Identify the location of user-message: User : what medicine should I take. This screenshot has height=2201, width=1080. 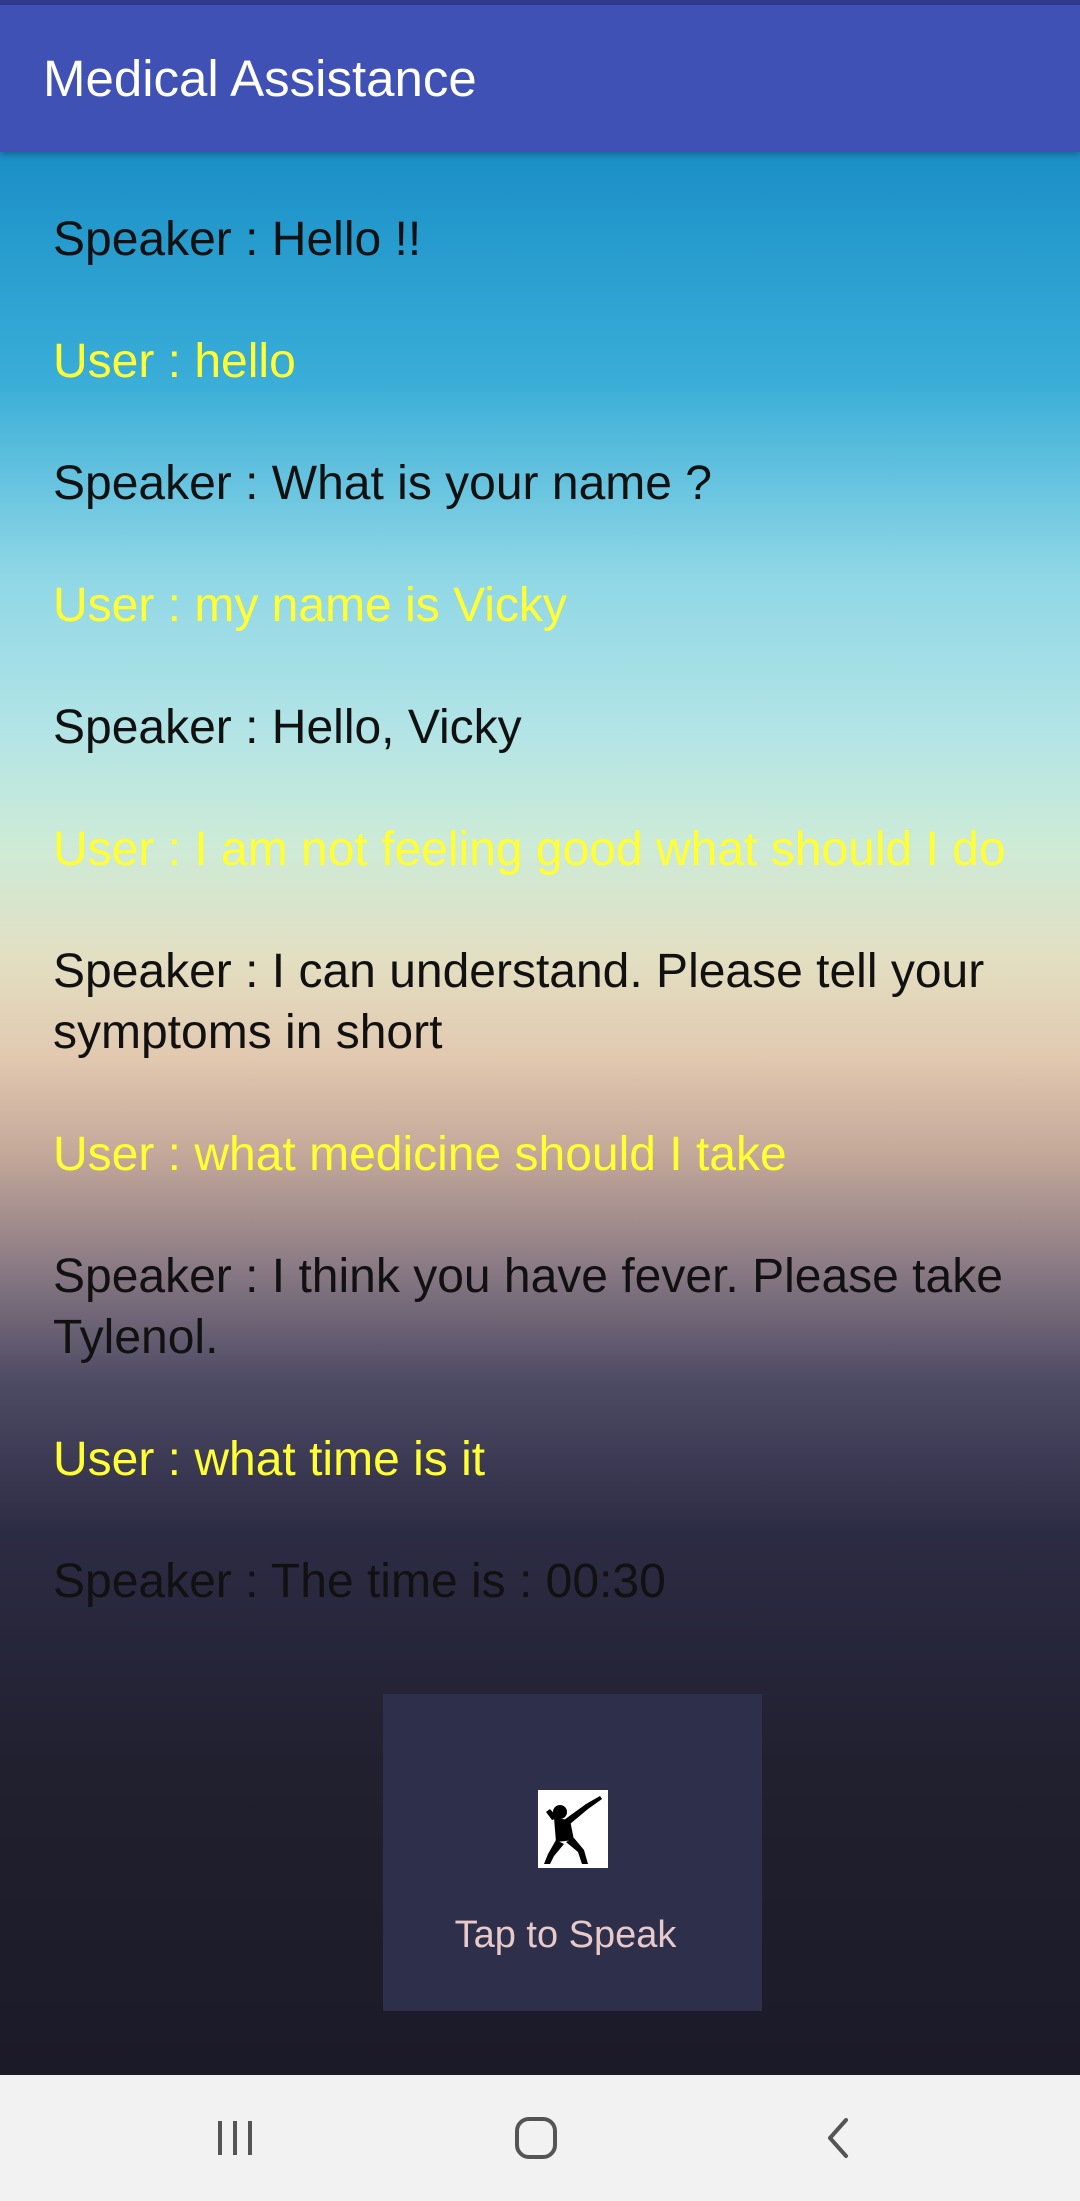
(420, 1154).